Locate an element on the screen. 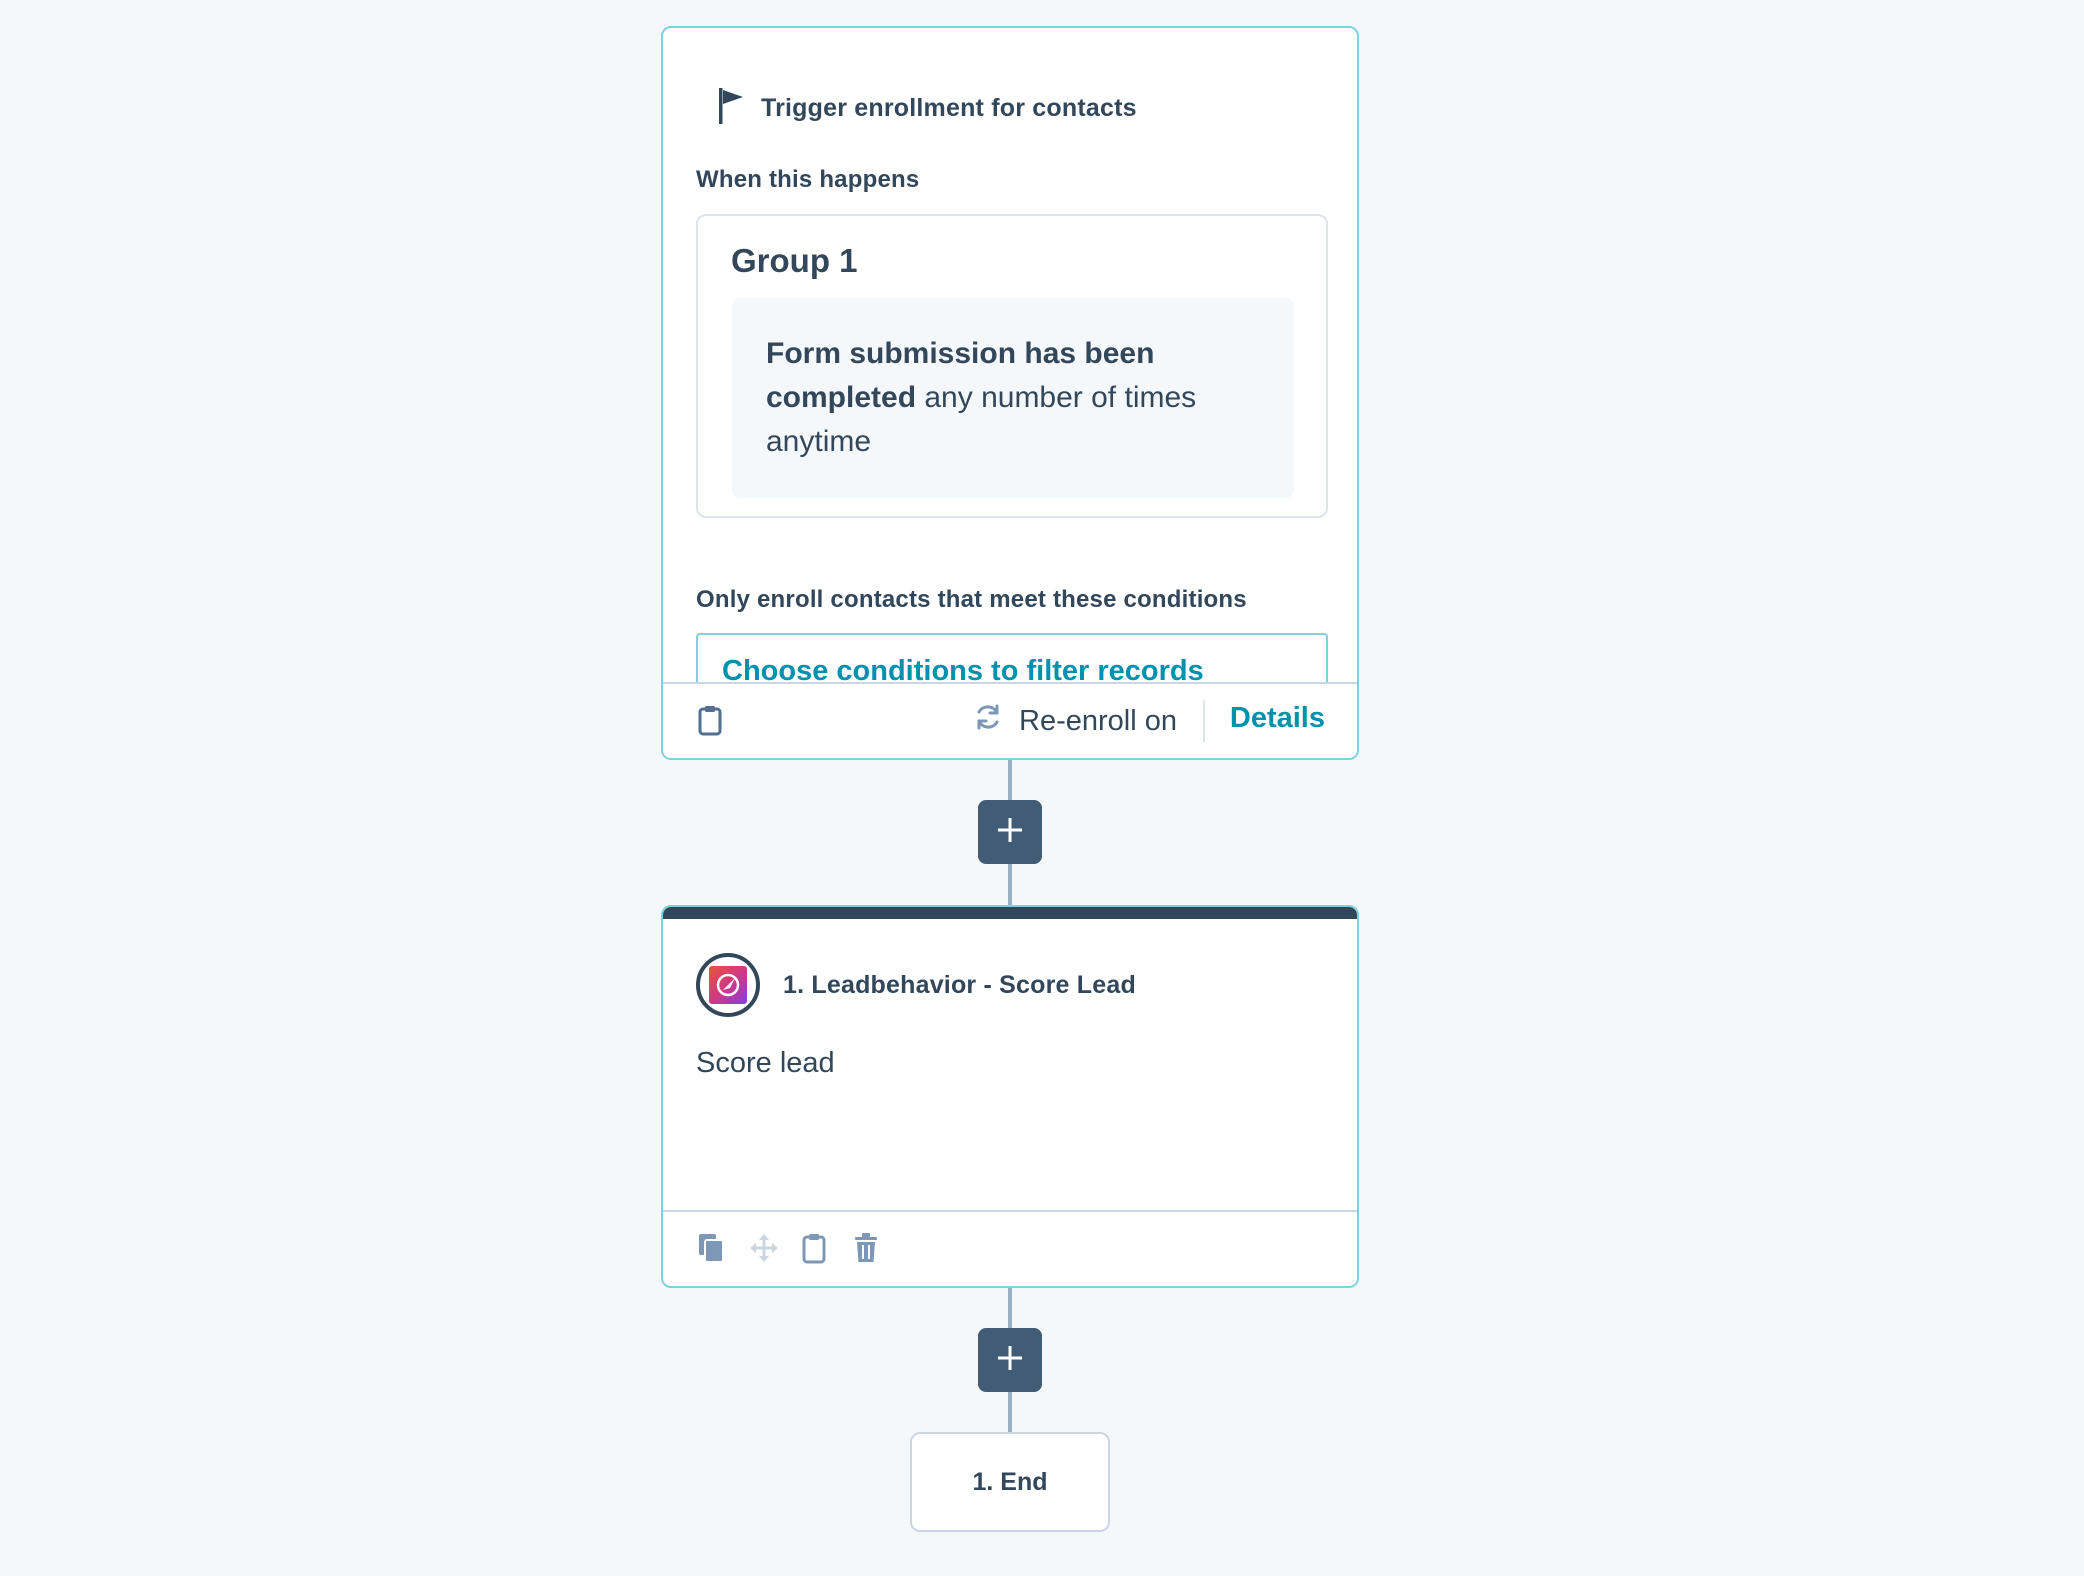 This screenshot has height=1576, width=2084. details-link: Details is located at coordinates (1277, 718).